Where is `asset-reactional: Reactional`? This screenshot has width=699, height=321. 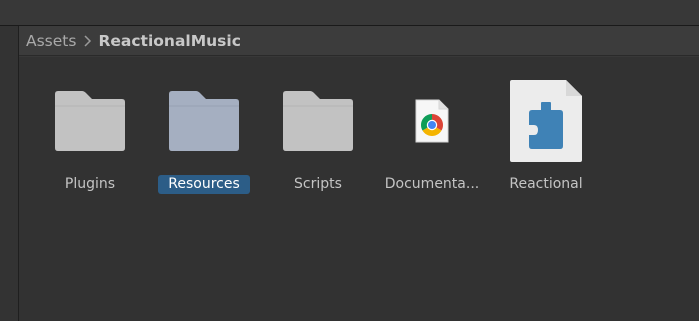
asset-reactional: Reactional is located at coordinates (546, 138).